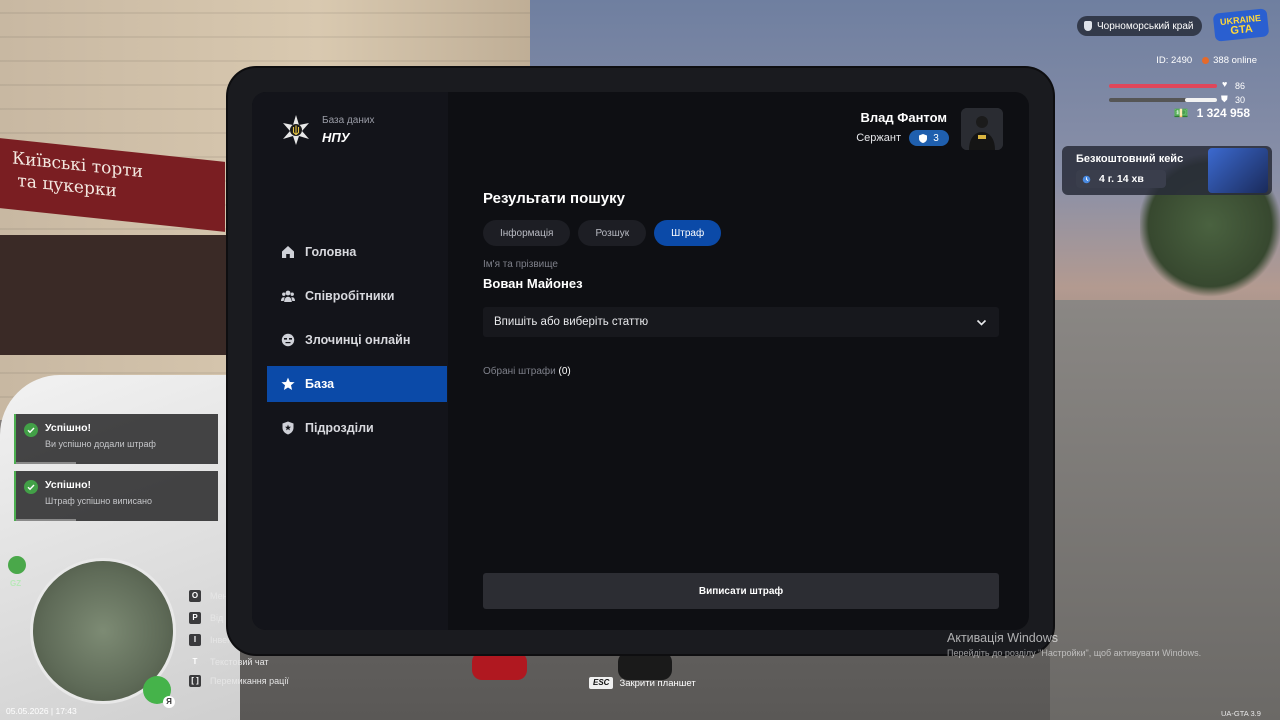 Image resolution: width=1280 pixels, height=720 pixels. I want to click on online-dot-icon, so click(1206, 60).